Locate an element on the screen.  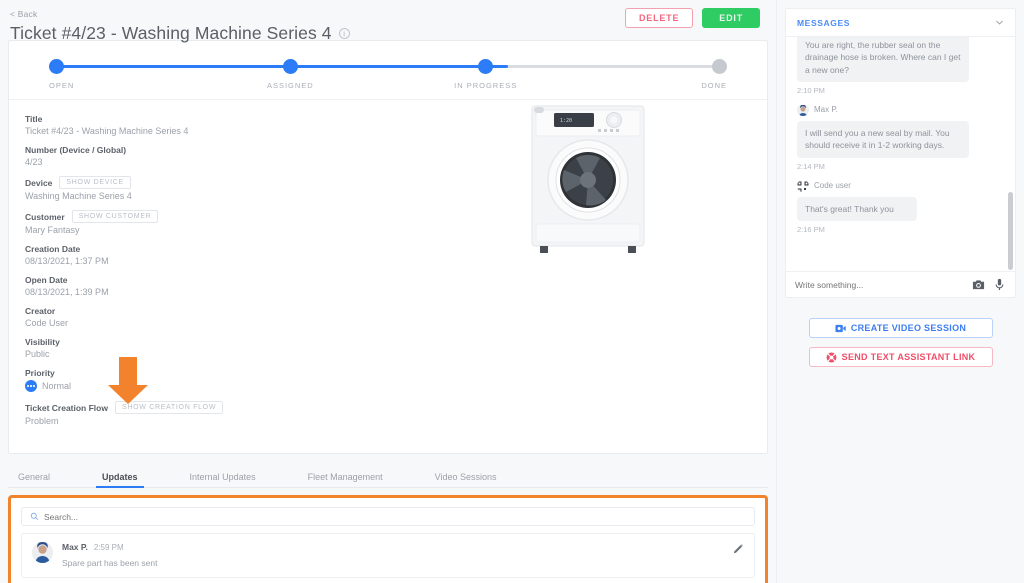
field-label-visibility: Visibility is located at coordinates (42, 342).